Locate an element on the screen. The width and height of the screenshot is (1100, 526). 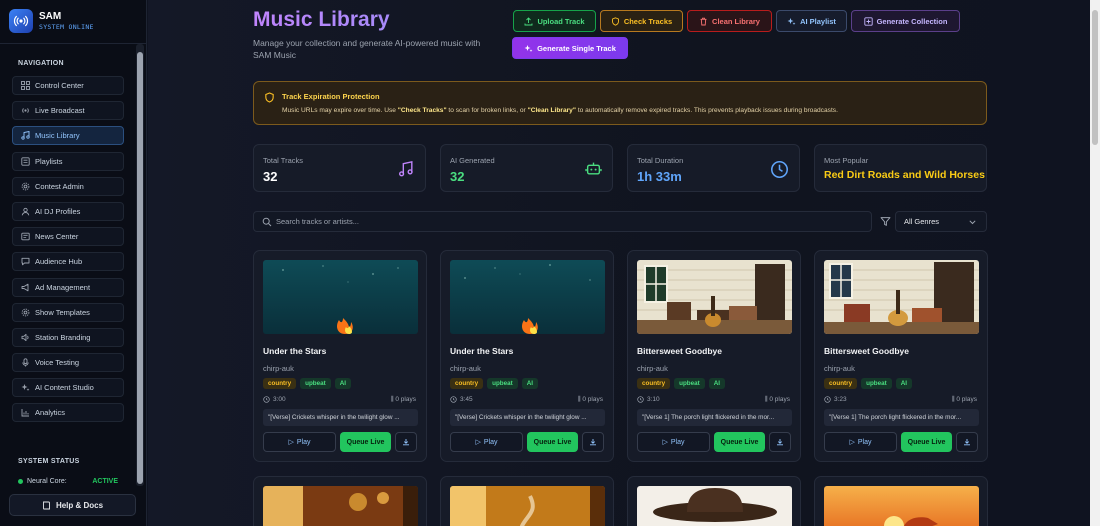
sidebar-item-audience-hub: Audience Hub is located at coordinates (68, 262).